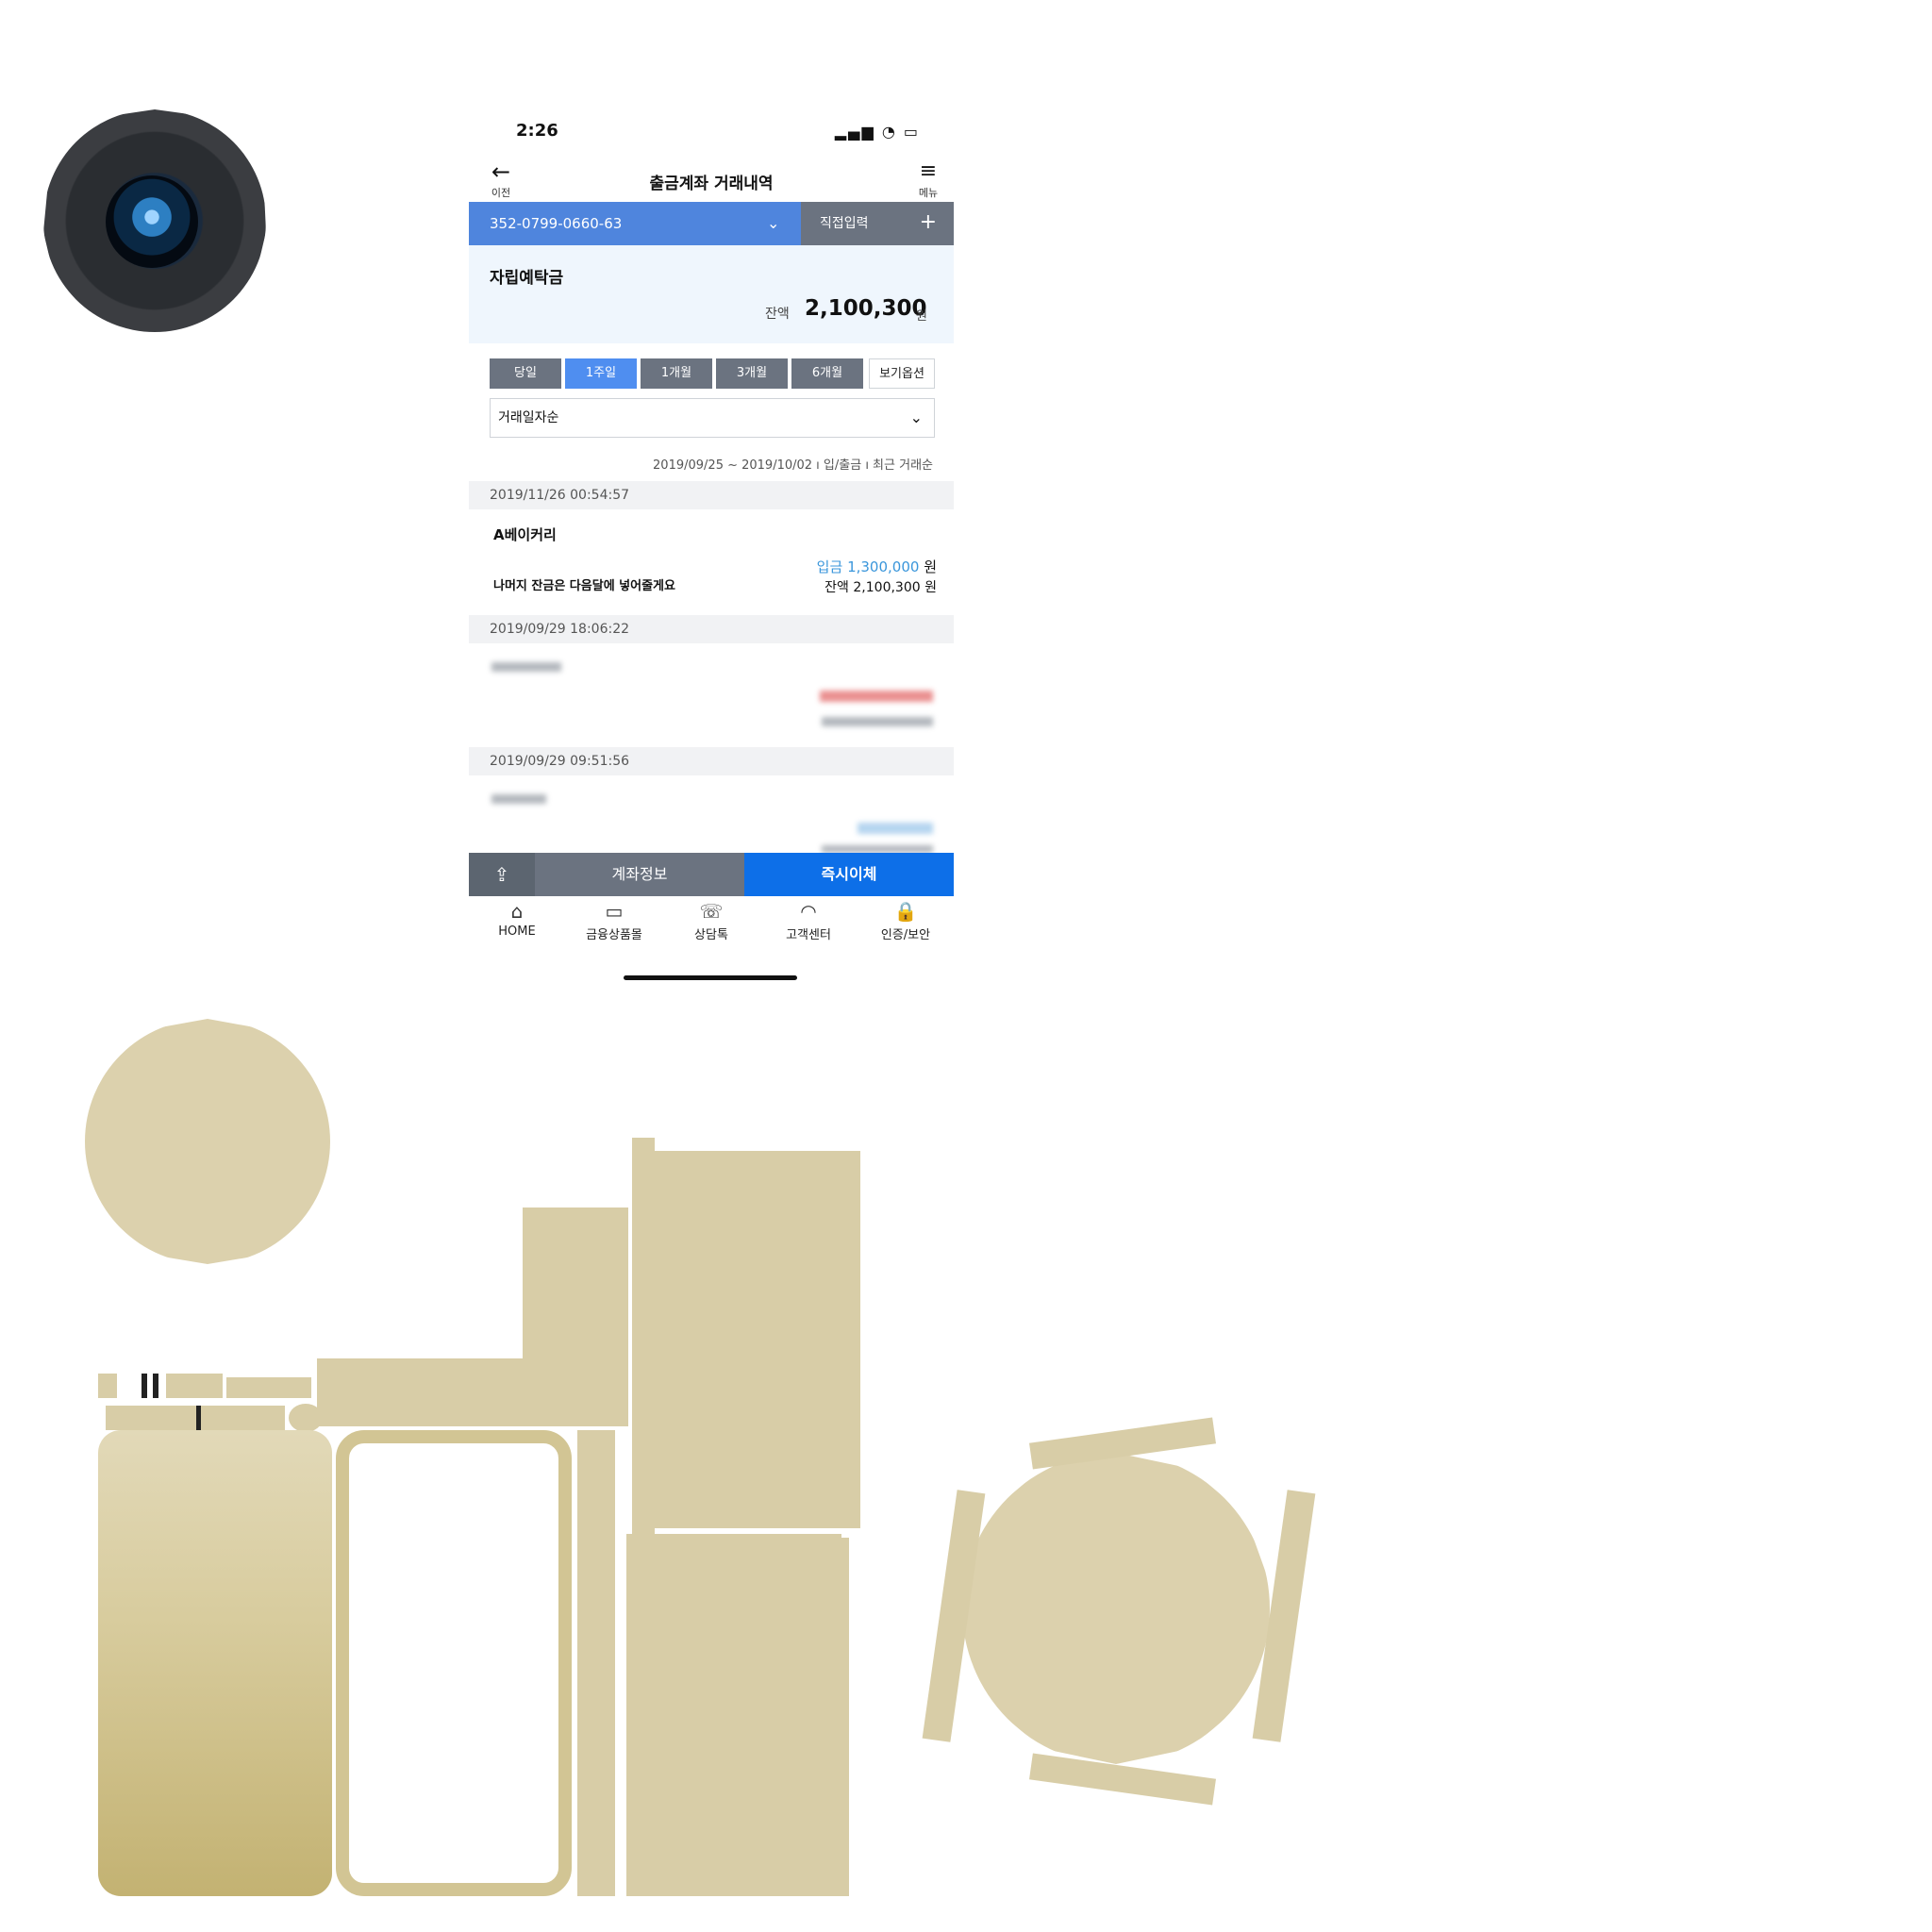 This screenshot has width=1932, height=1932. Describe the element at coordinates (712, 495) in the screenshot. I see `transaction-date: 2019/11/26 00:54:57` at that location.